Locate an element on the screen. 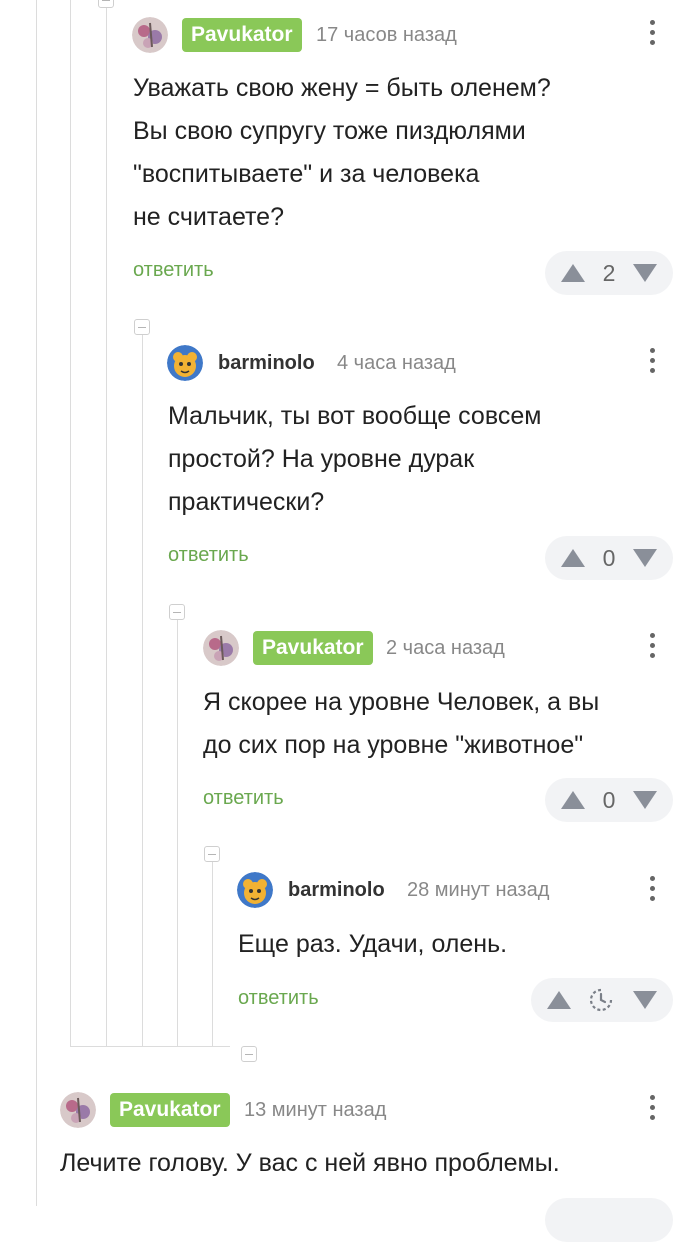 The width and height of the screenshot is (700, 1242). comment-text-line: Еще раз. Удачи, олень. is located at coordinates (373, 944).